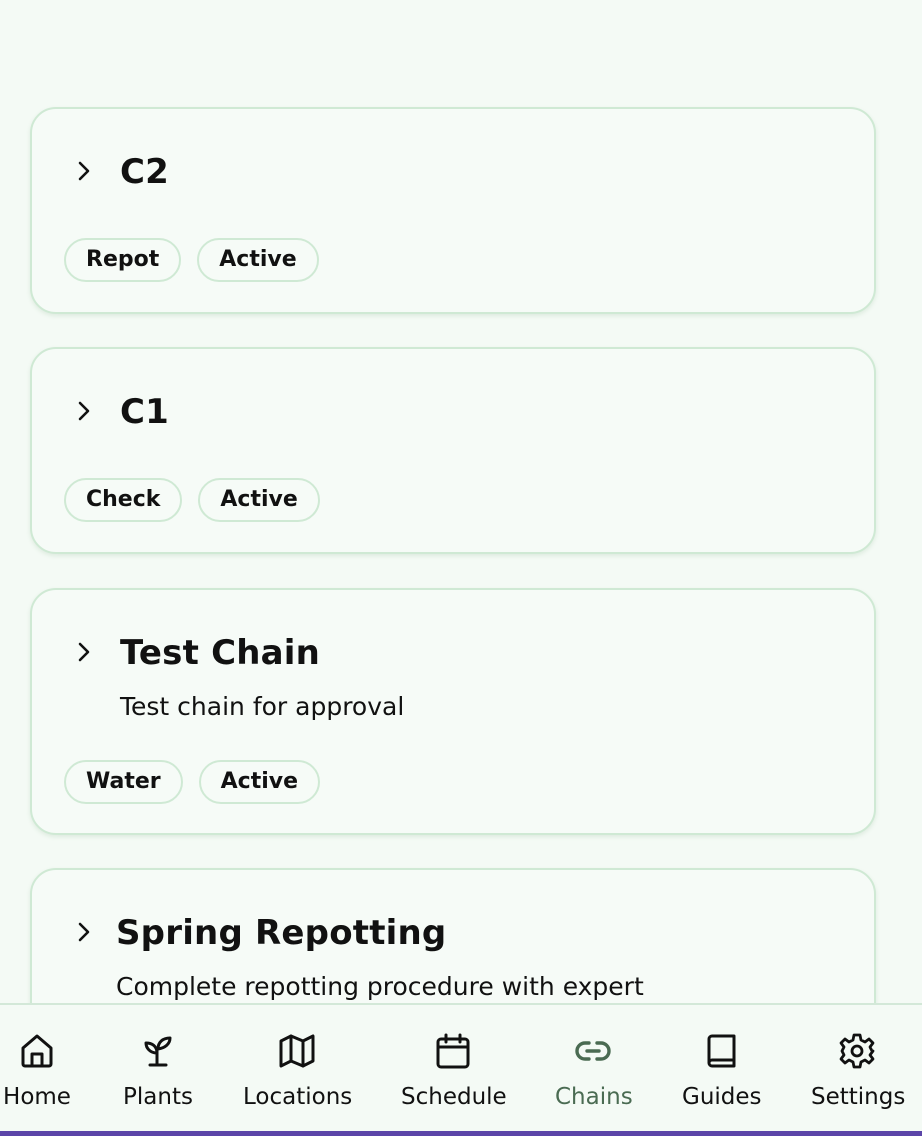 Image resolution: width=922 pixels, height=1136 pixels. Describe the element at coordinates (262, 706) in the screenshot. I see `chain-description: Test chain for approval` at that location.